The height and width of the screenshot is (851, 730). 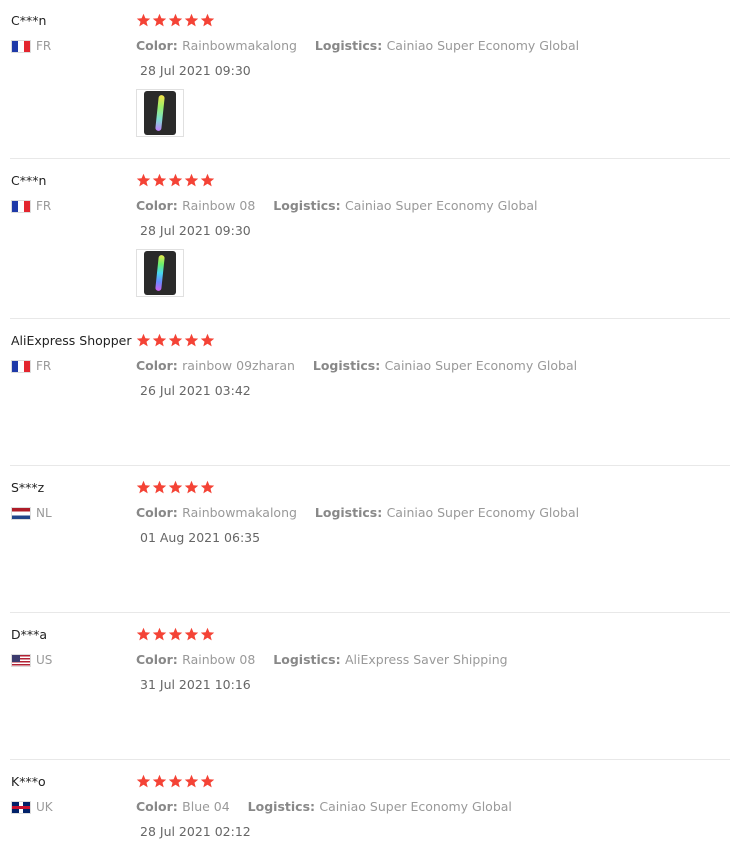 I want to click on reviewer-name: D***a, so click(x=29, y=634).